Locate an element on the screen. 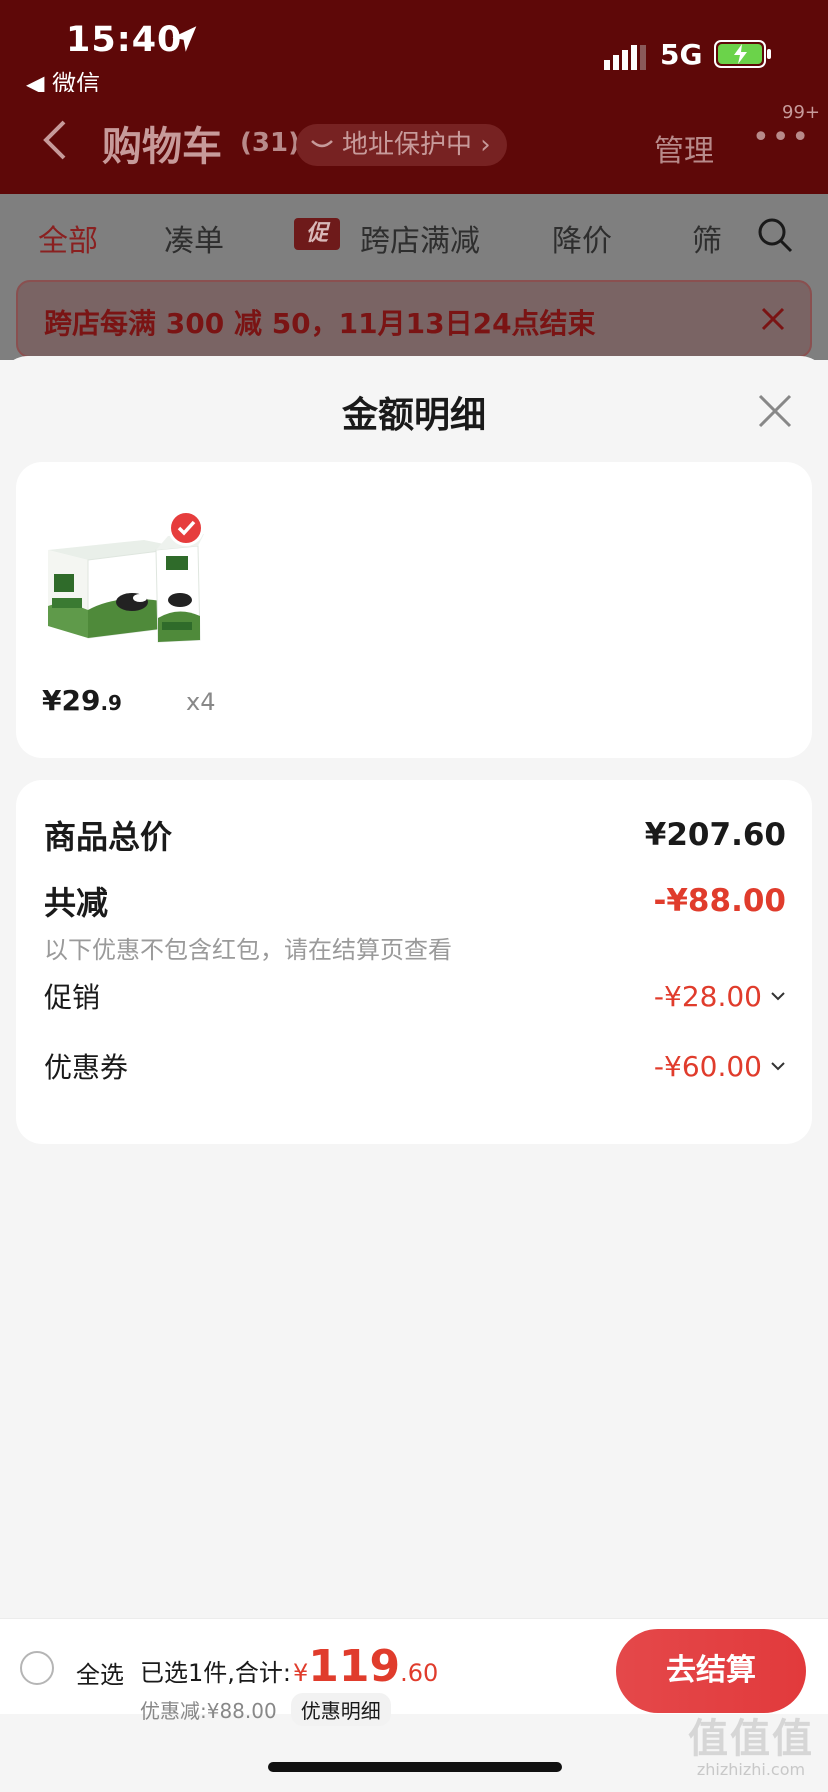  product-price-dec: .9 is located at coordinates (111, 703).